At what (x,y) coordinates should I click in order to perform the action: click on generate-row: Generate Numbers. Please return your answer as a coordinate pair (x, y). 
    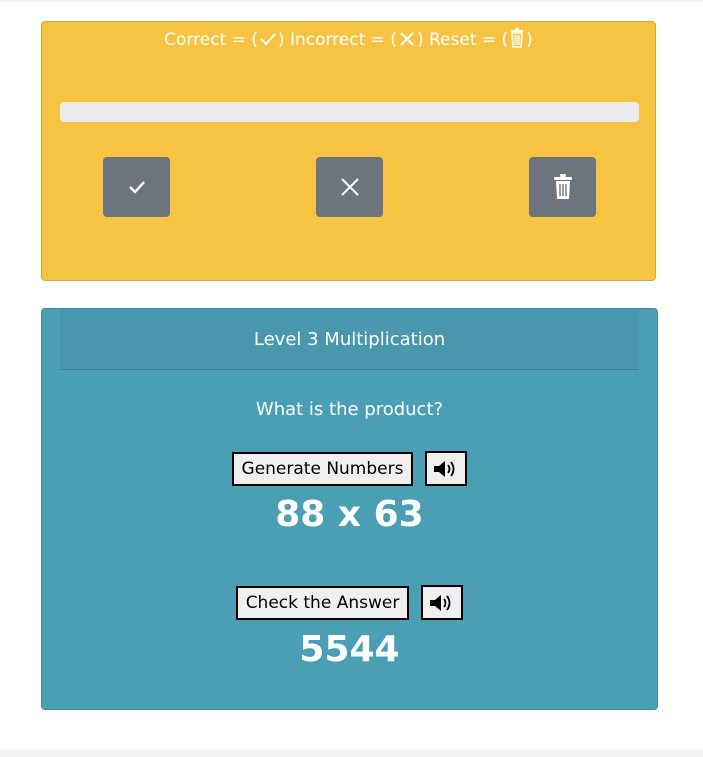
    Looking at the image, I should click on (349, 468).